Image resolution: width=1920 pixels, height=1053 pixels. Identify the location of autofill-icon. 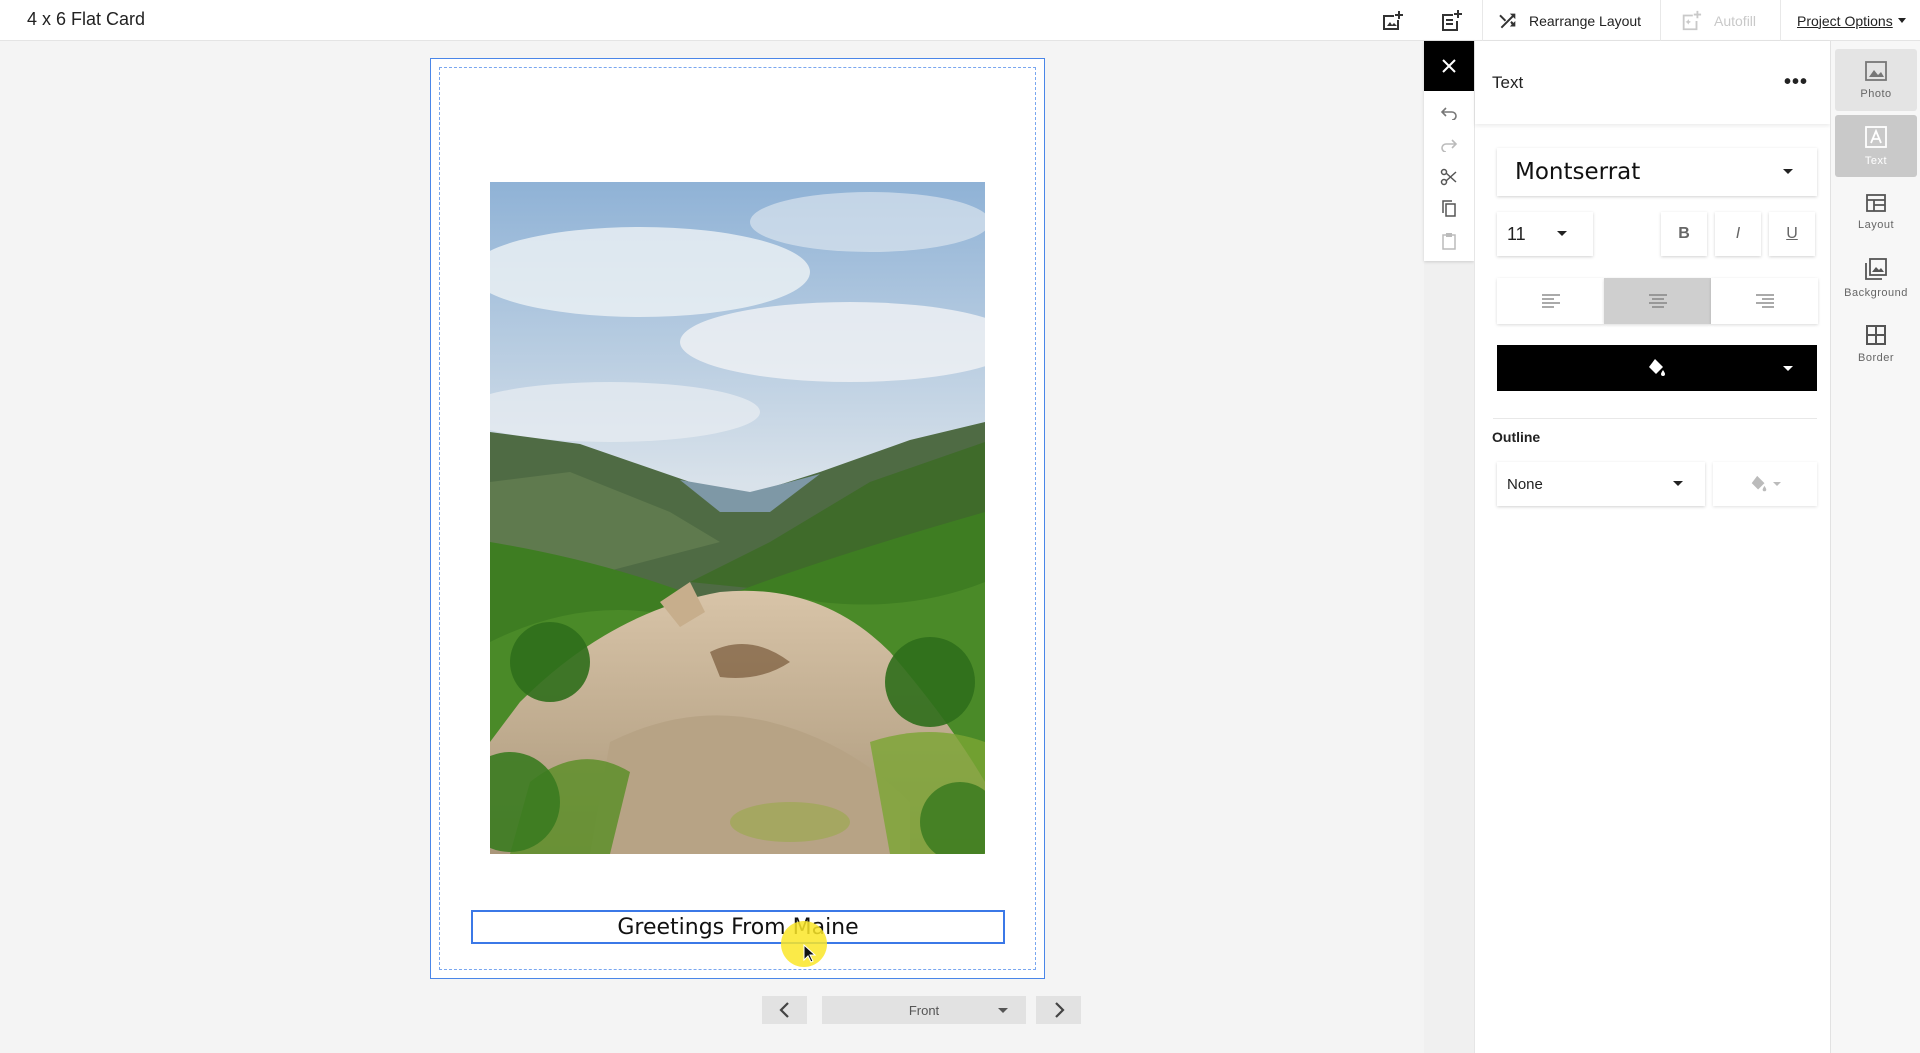
(1692, 20).